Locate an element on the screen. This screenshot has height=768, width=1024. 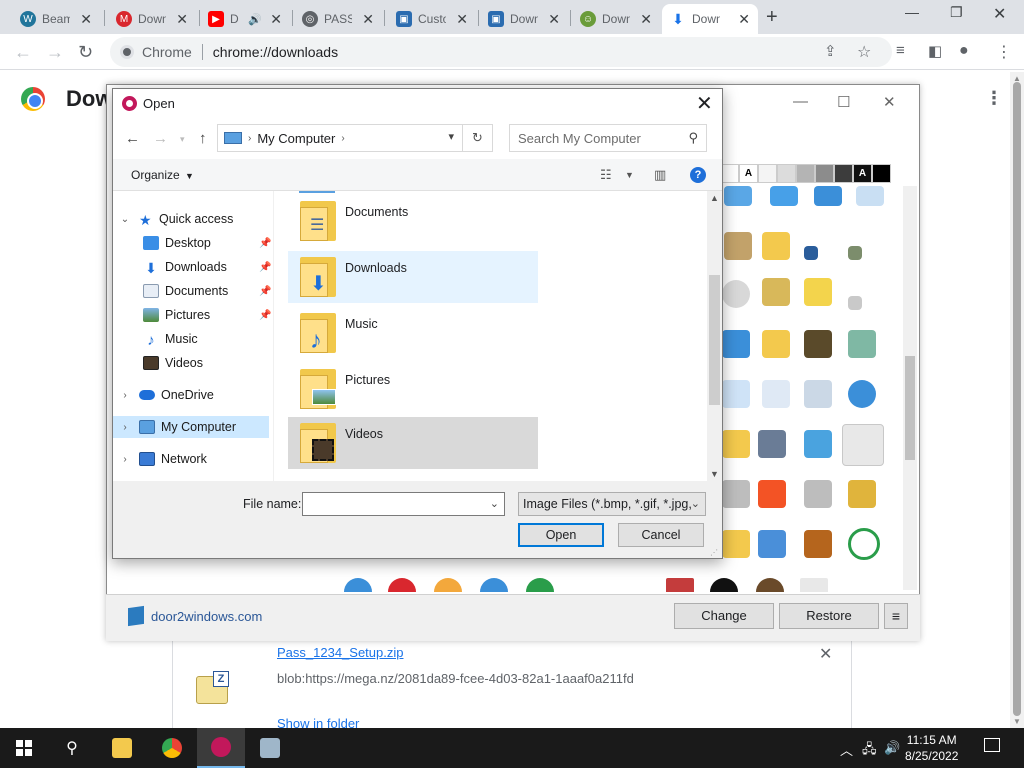
chevron-up-icon: ︿ is located at coordinates (846, 749).